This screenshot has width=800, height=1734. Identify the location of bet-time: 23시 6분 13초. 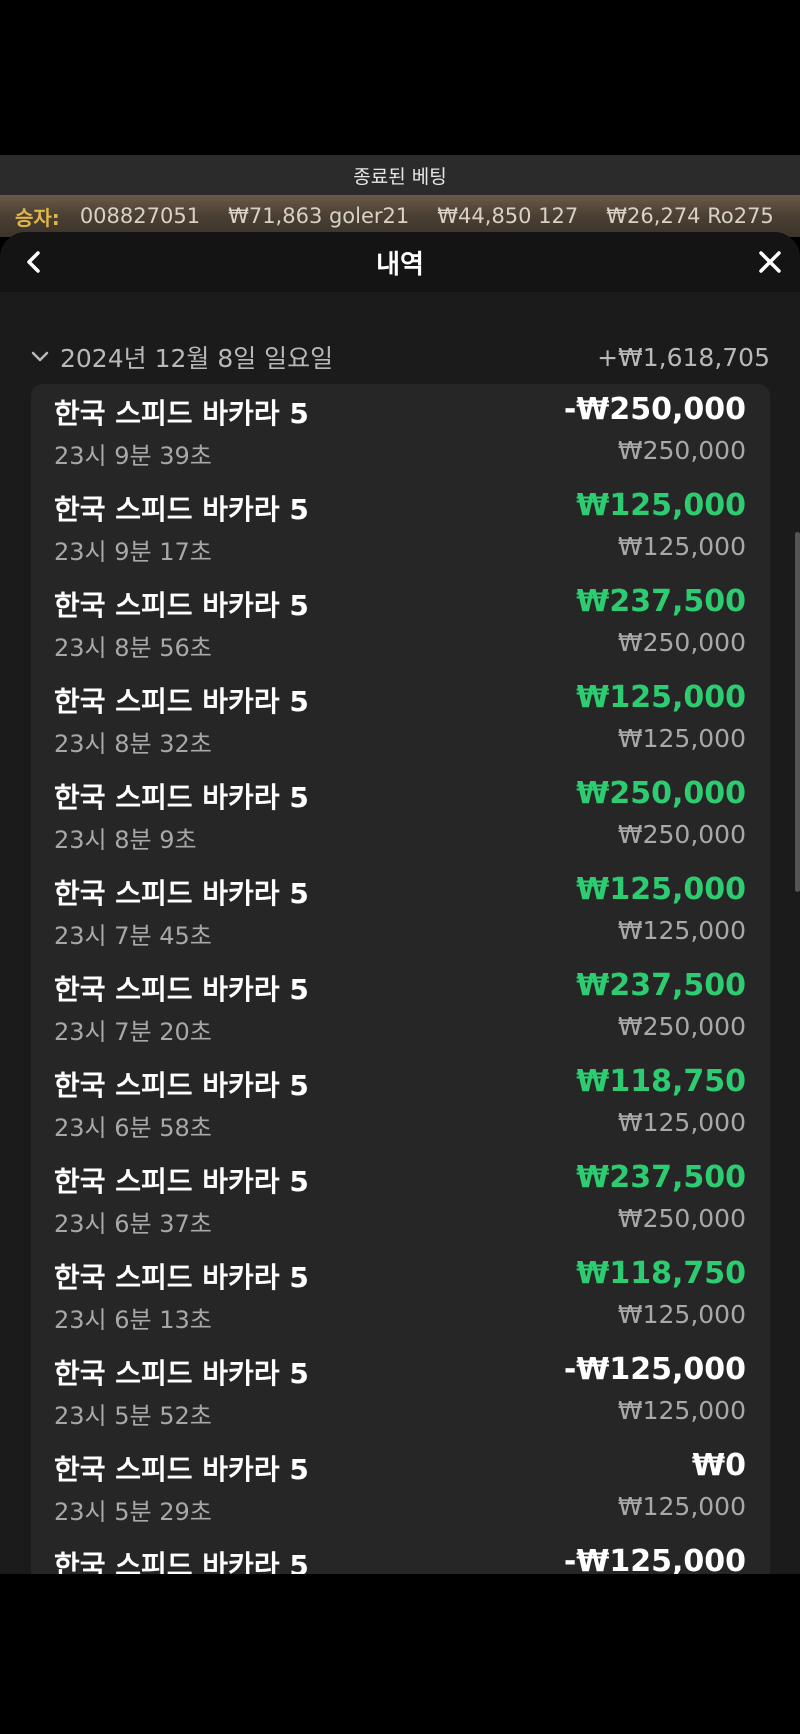
(133, 1320).